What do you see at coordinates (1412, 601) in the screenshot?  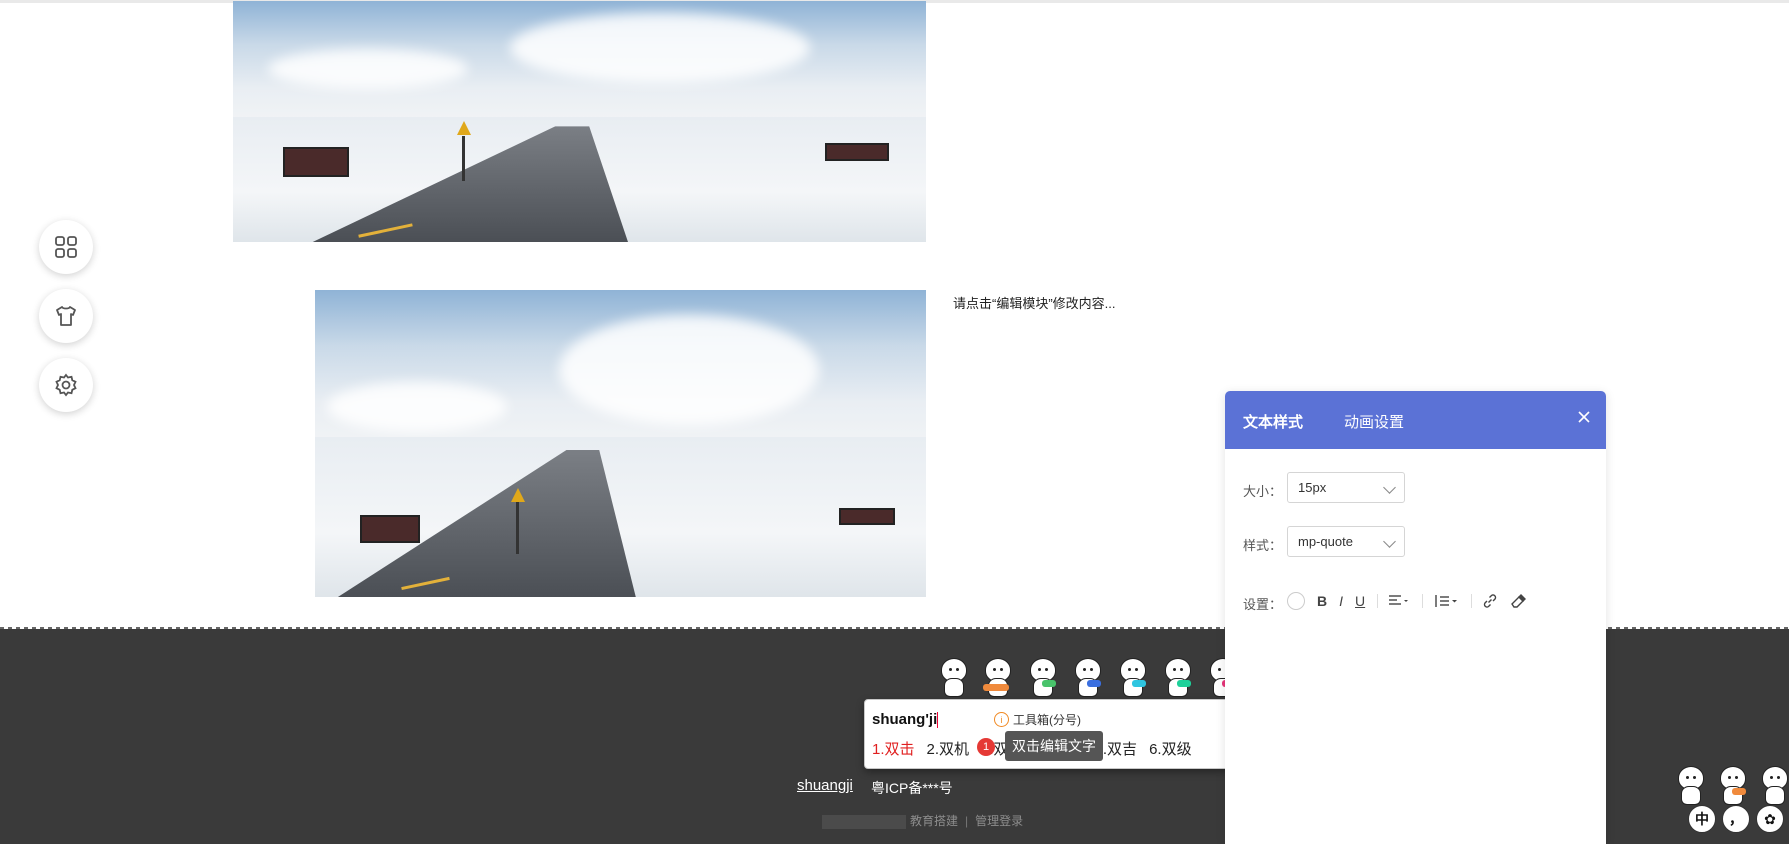 I see `format-toolbar: B I U` at bounding box center [1412, 601].